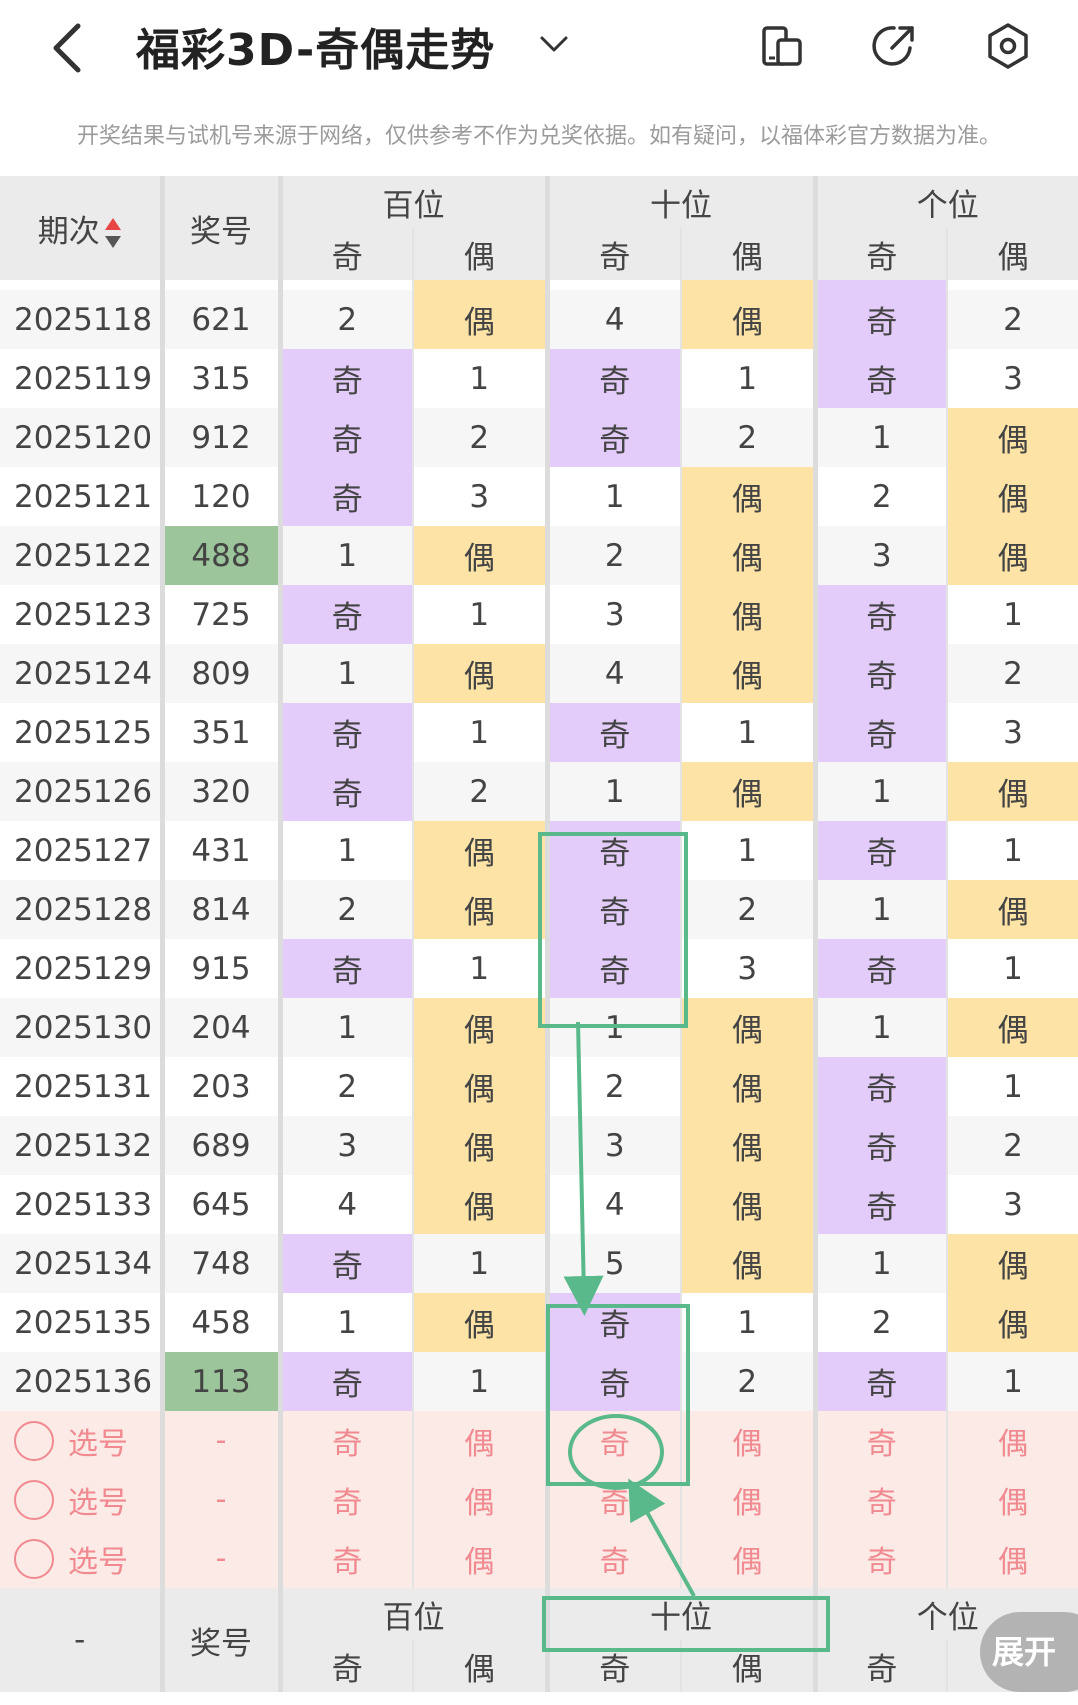  I want to click on device-switch-icon, so click(782, 46).